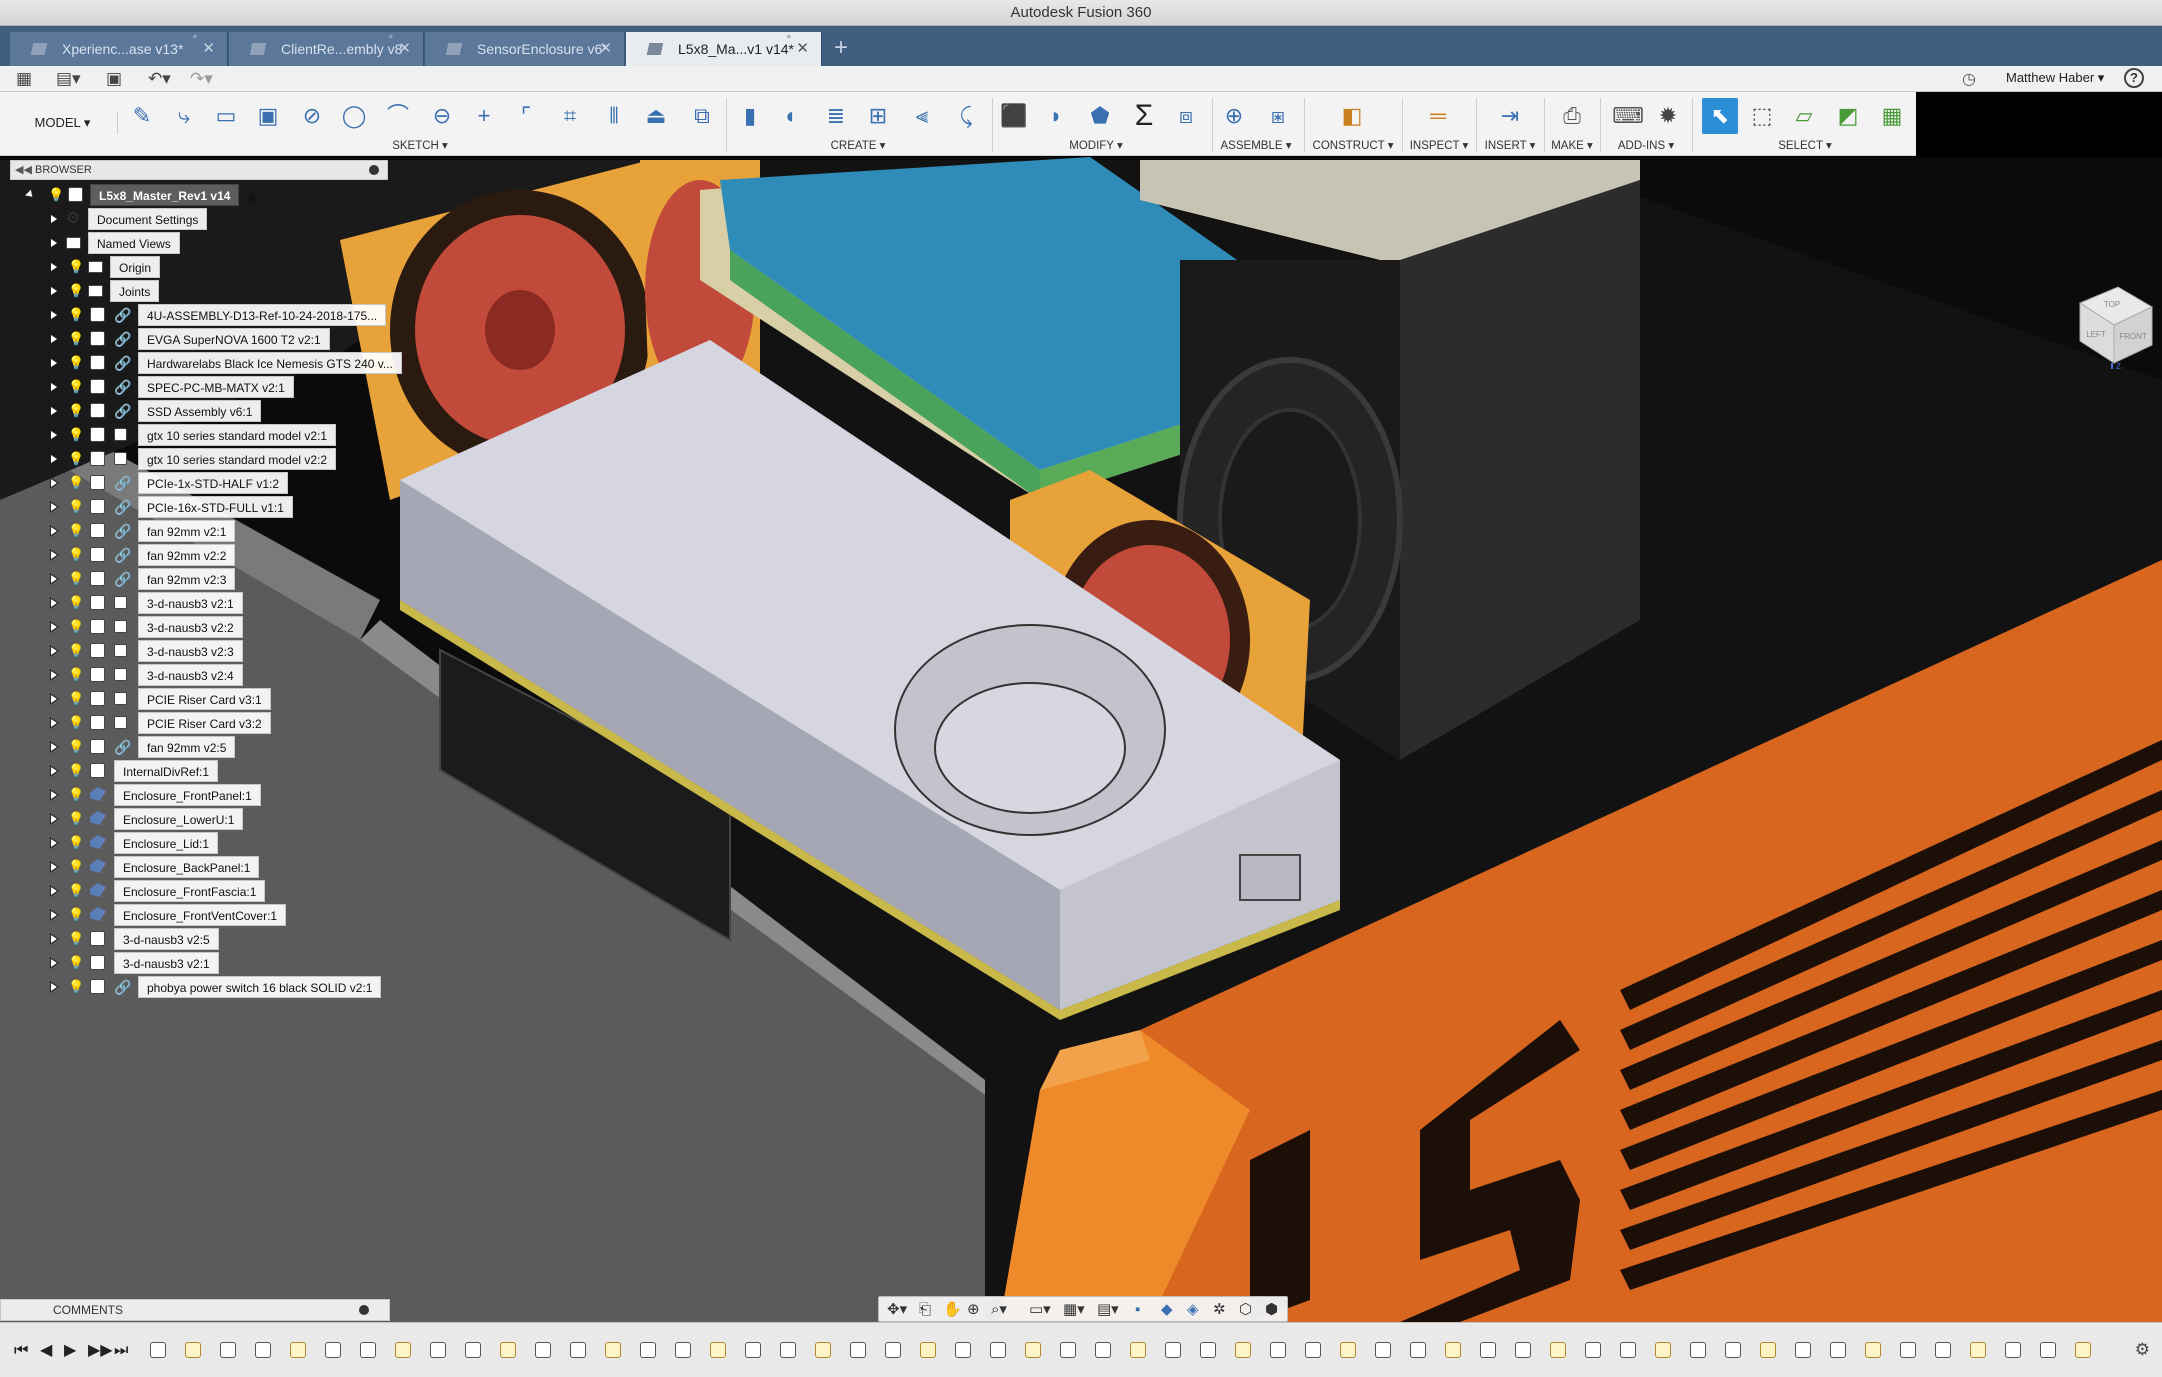 This screenshot has height=1377, width=2162. What do you see at coordinates (200, 411) in the screenshot?
I see `tree-item-label: SSD Assembly v6:1` at bounding box center [200, 411].